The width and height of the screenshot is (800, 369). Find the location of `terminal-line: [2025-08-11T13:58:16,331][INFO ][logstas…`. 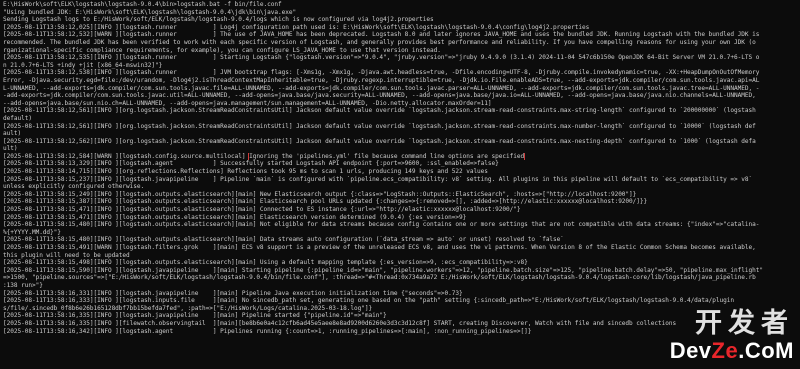

terminal-line: [2025-08-11T13:58:16,331][INFO ][logstas… is located at coordinates (233, 293).